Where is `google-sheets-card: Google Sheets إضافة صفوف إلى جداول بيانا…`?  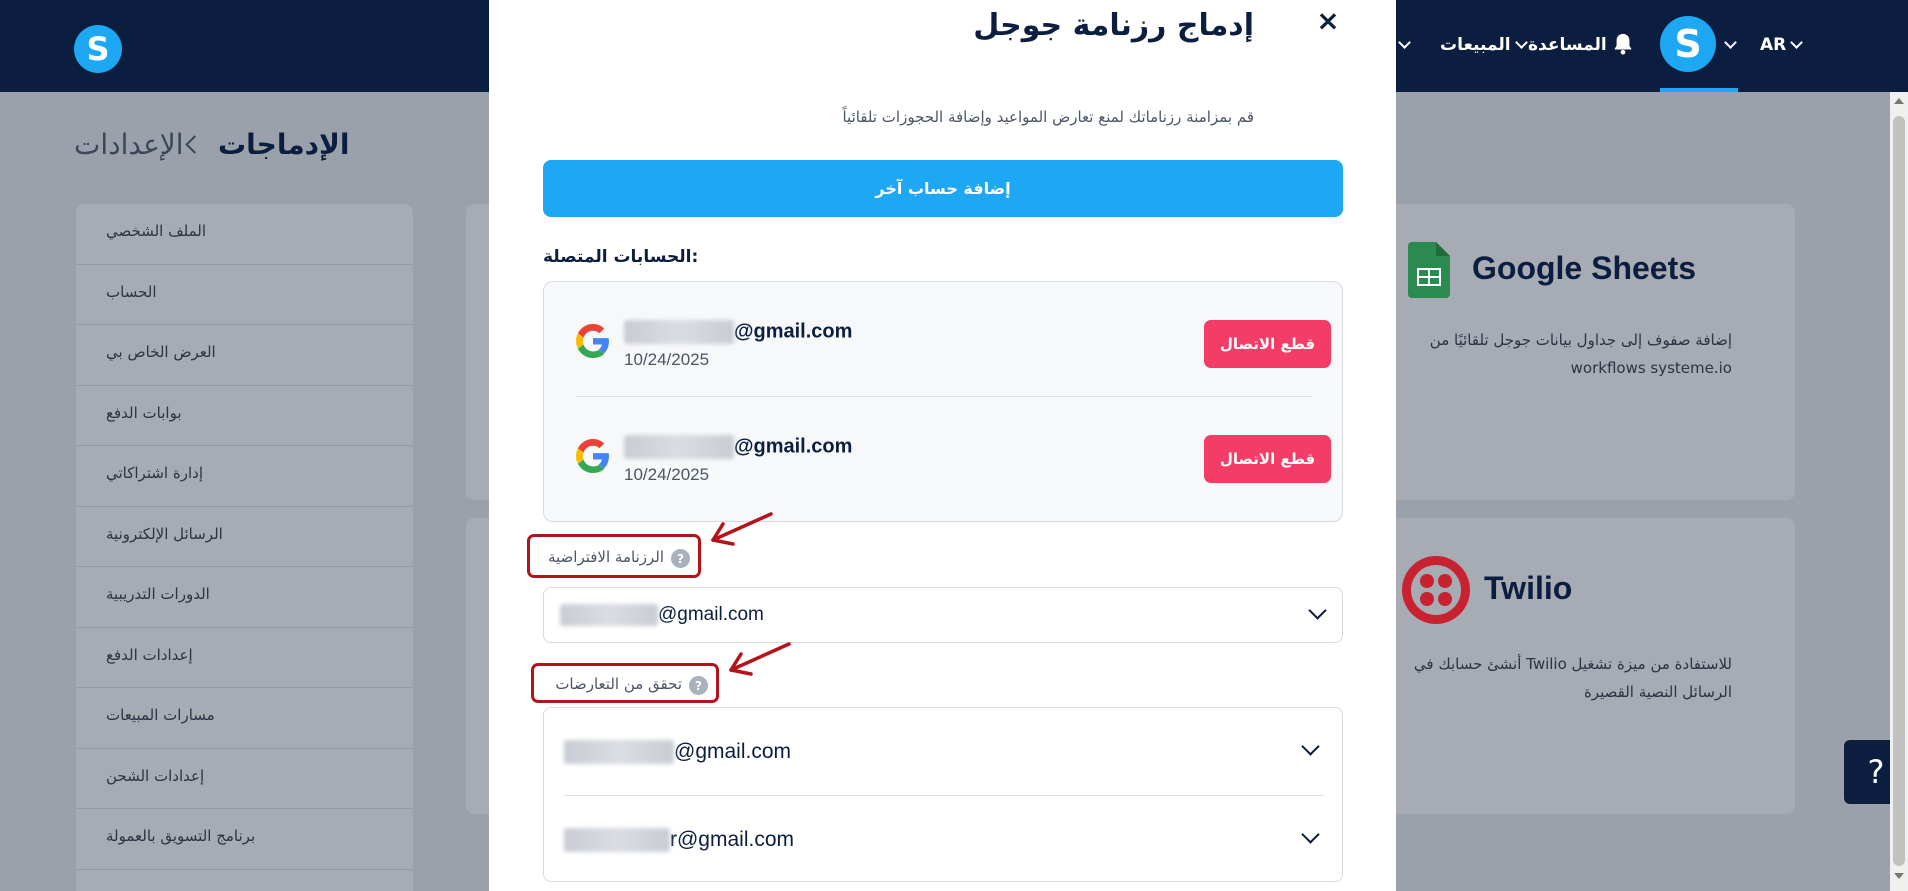
google-sheets-card: Google Sheets إضافة صفوف إلى جداول بيانا… is located at coordinates (1587, 352).